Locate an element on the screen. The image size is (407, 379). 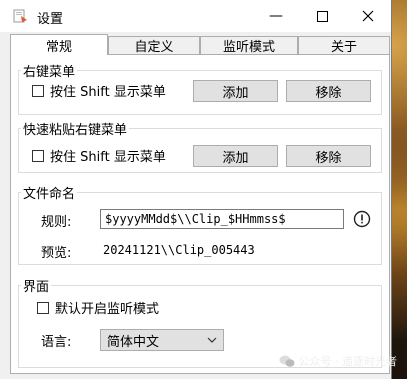
tab-label: 自定义 is located at coordinates (154, 47).